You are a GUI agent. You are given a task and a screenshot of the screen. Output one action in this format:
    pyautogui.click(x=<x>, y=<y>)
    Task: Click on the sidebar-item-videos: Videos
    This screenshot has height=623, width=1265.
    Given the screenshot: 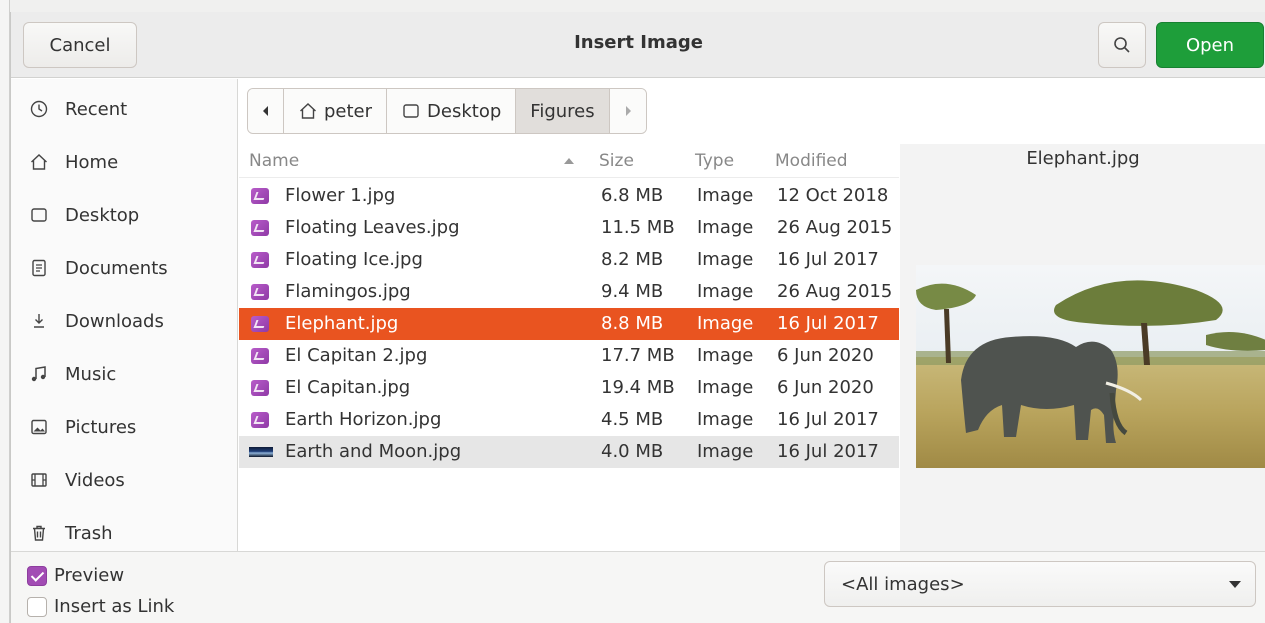 What is the action you would take?
    pyautogui.click(x=124, y=480)
    